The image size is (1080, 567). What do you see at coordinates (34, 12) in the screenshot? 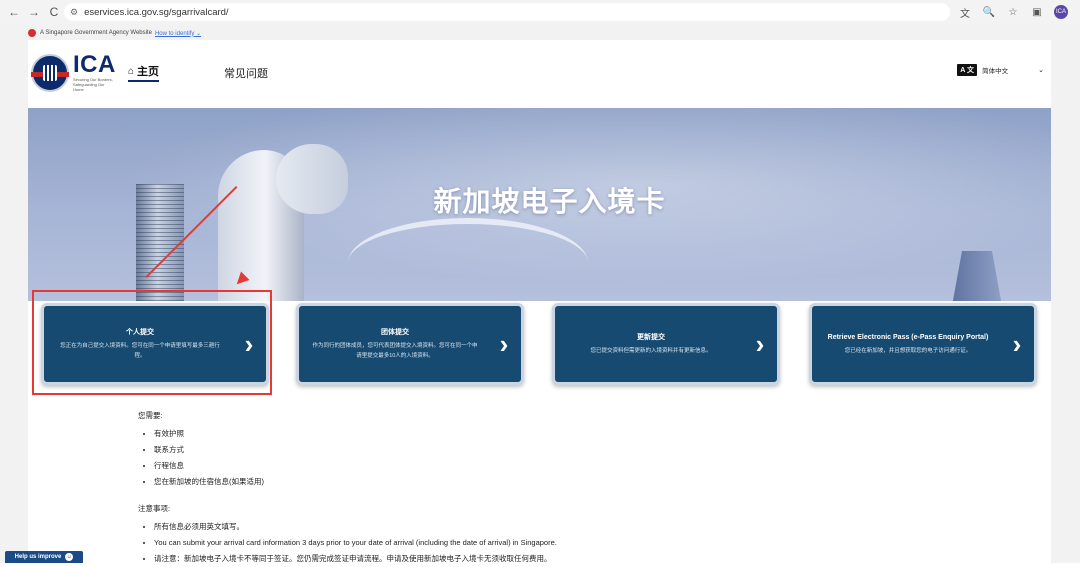
I see `forward-icon: →` at bounding box center [34, 12].